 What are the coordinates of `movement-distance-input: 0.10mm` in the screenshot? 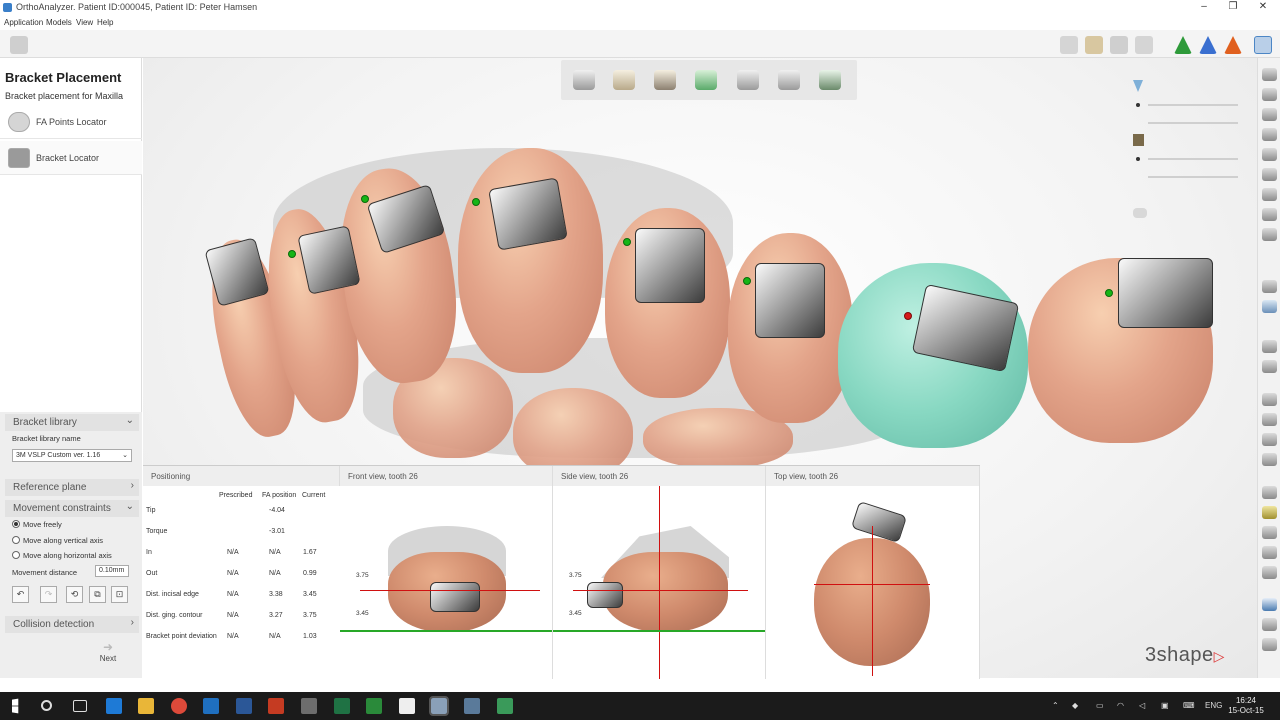 It's located at (112, 571).